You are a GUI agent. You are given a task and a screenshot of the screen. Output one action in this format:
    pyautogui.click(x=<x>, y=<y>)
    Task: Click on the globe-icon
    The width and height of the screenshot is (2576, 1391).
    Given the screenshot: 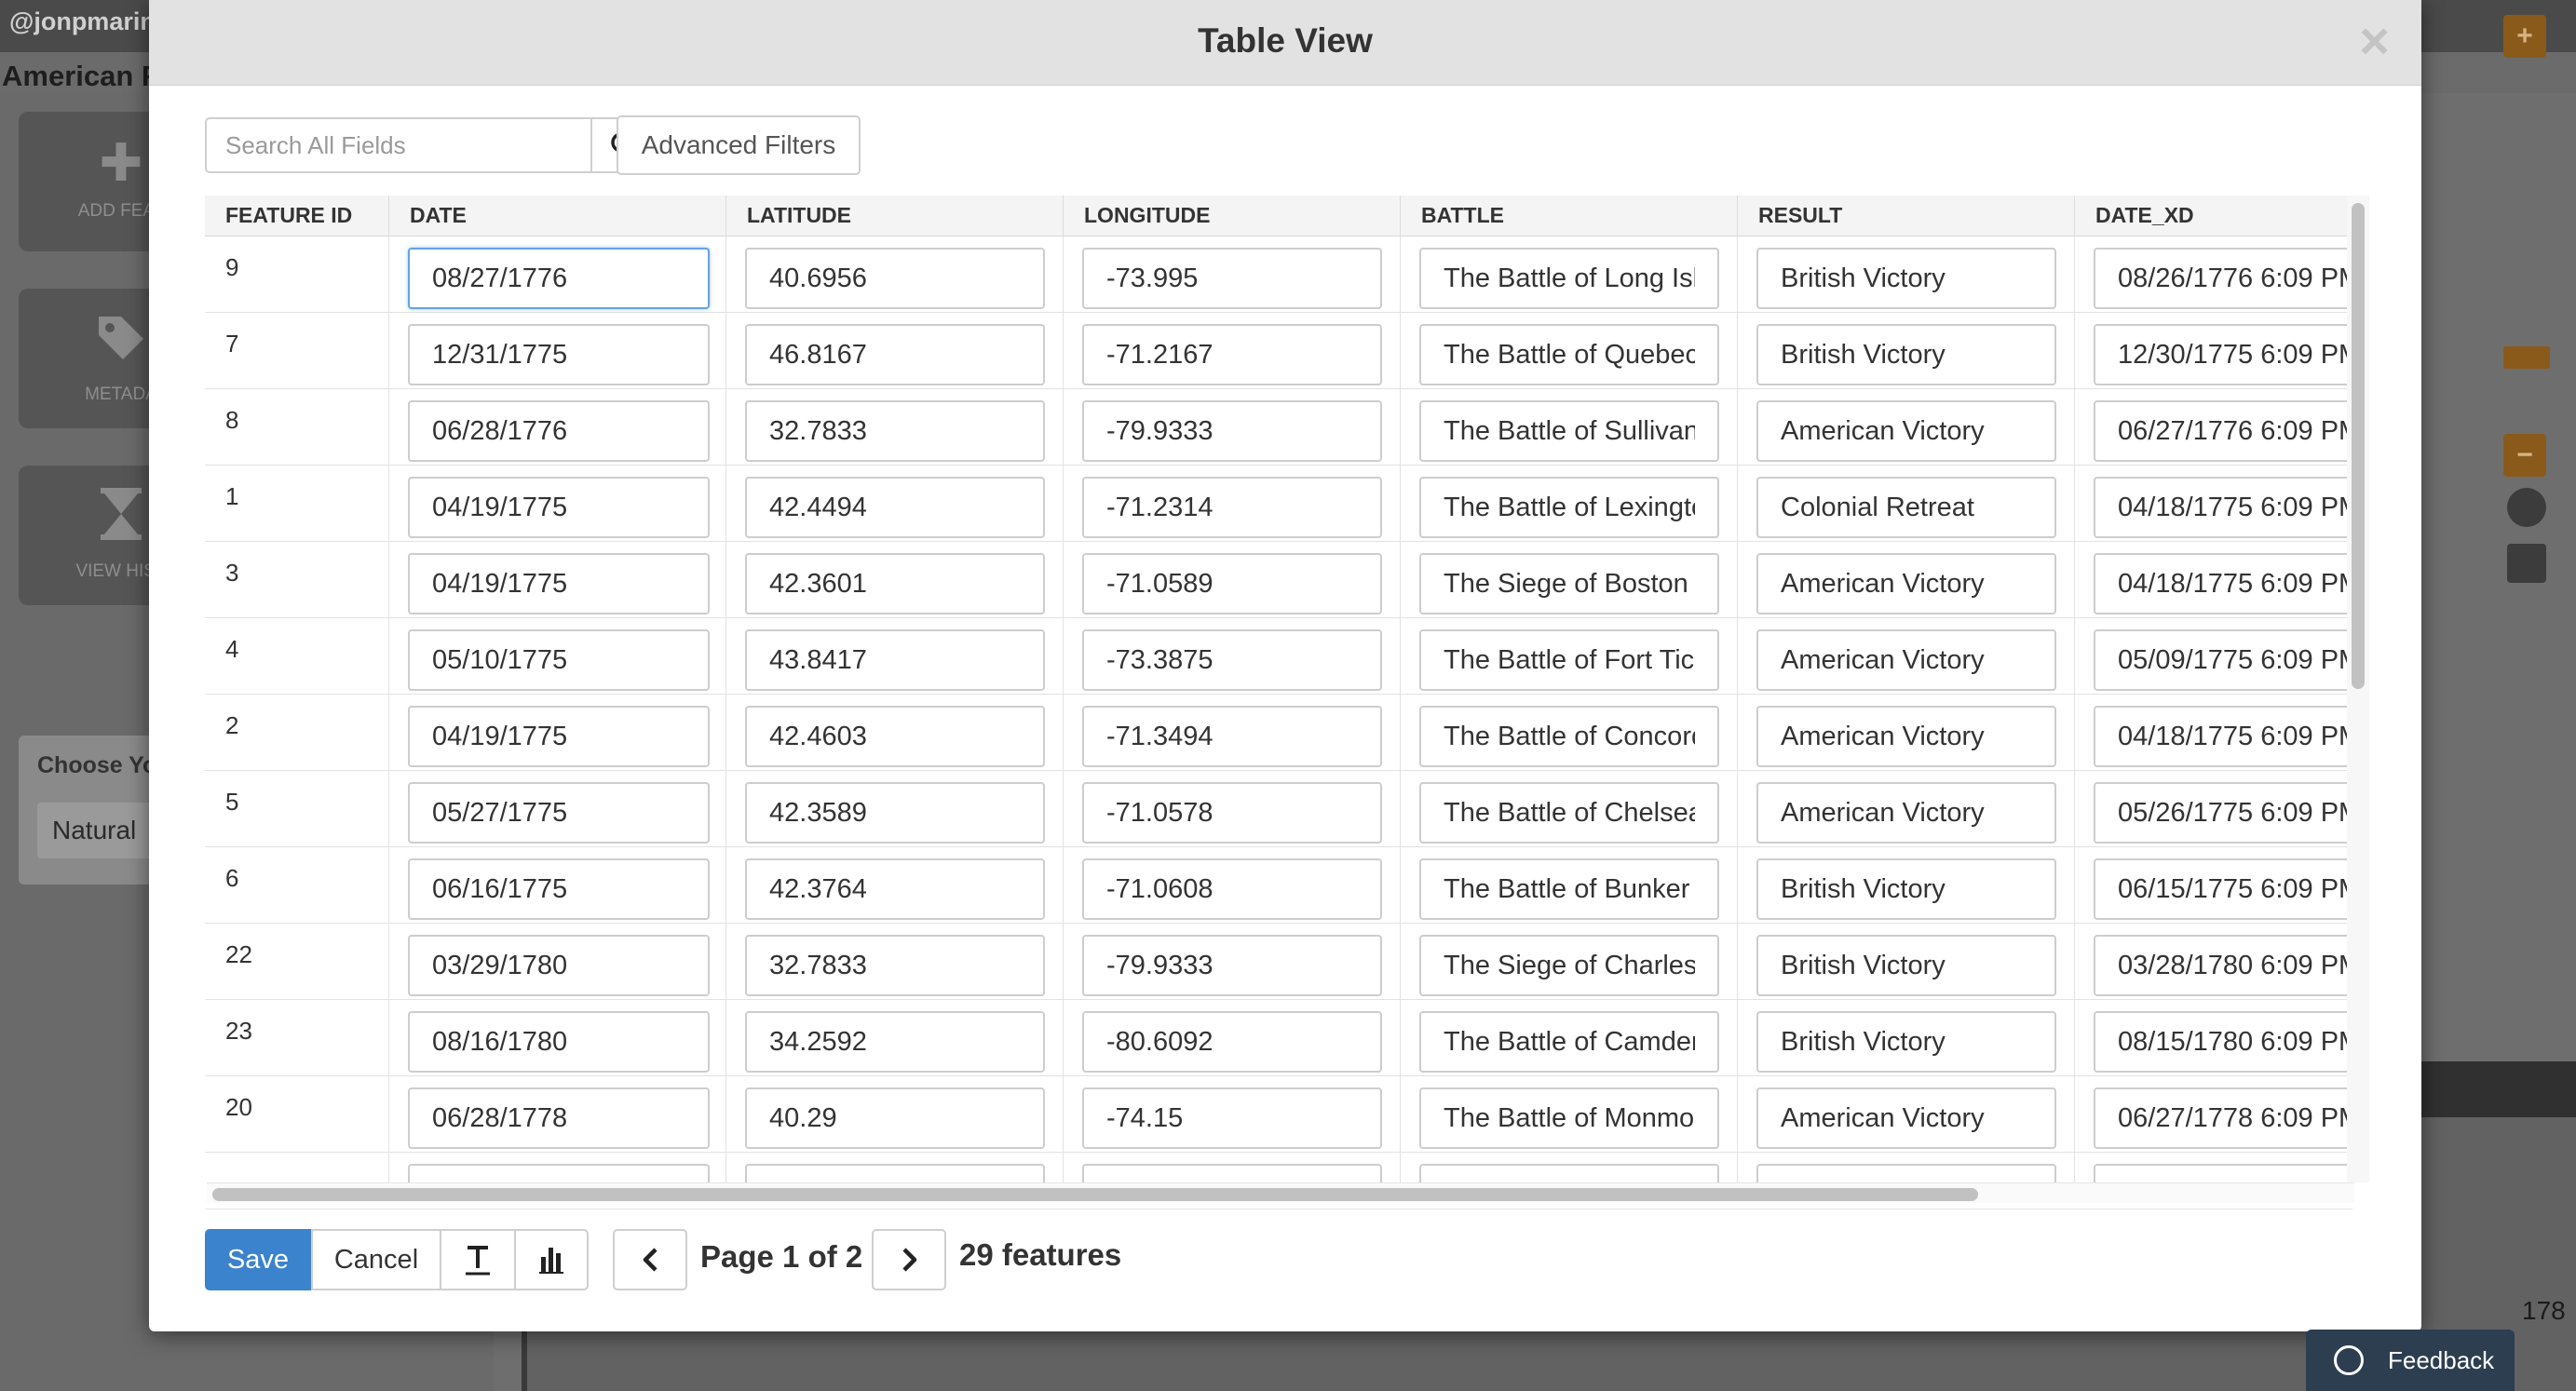 What is the action you would take?
    pyautogui.click(x=2526, y=508)
    